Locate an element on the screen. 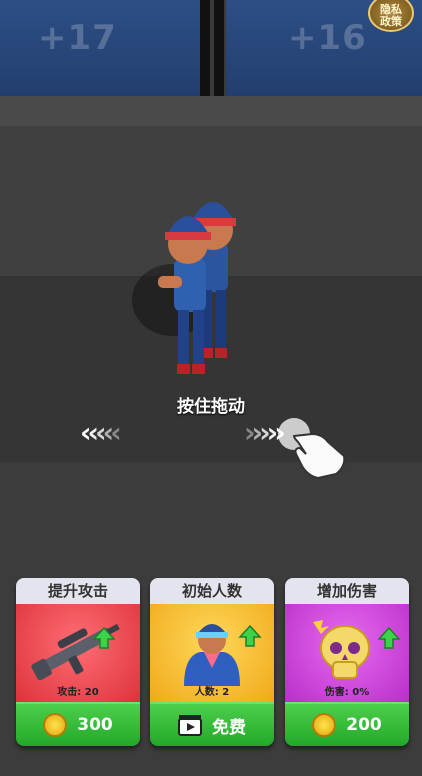 Image resolution: width=422 pixels, height=776 pixels. card-damage-buy-button: 200 is located at coordinates (347, 724).